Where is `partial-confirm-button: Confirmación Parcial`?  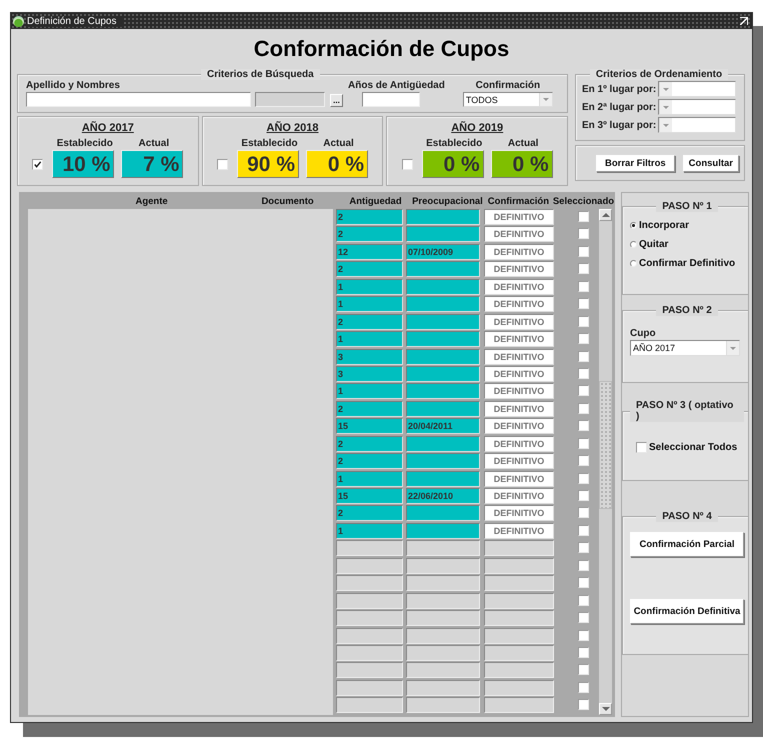 partial-confirm-button: Confirmación Parcial is located at coordinates (687, 544).